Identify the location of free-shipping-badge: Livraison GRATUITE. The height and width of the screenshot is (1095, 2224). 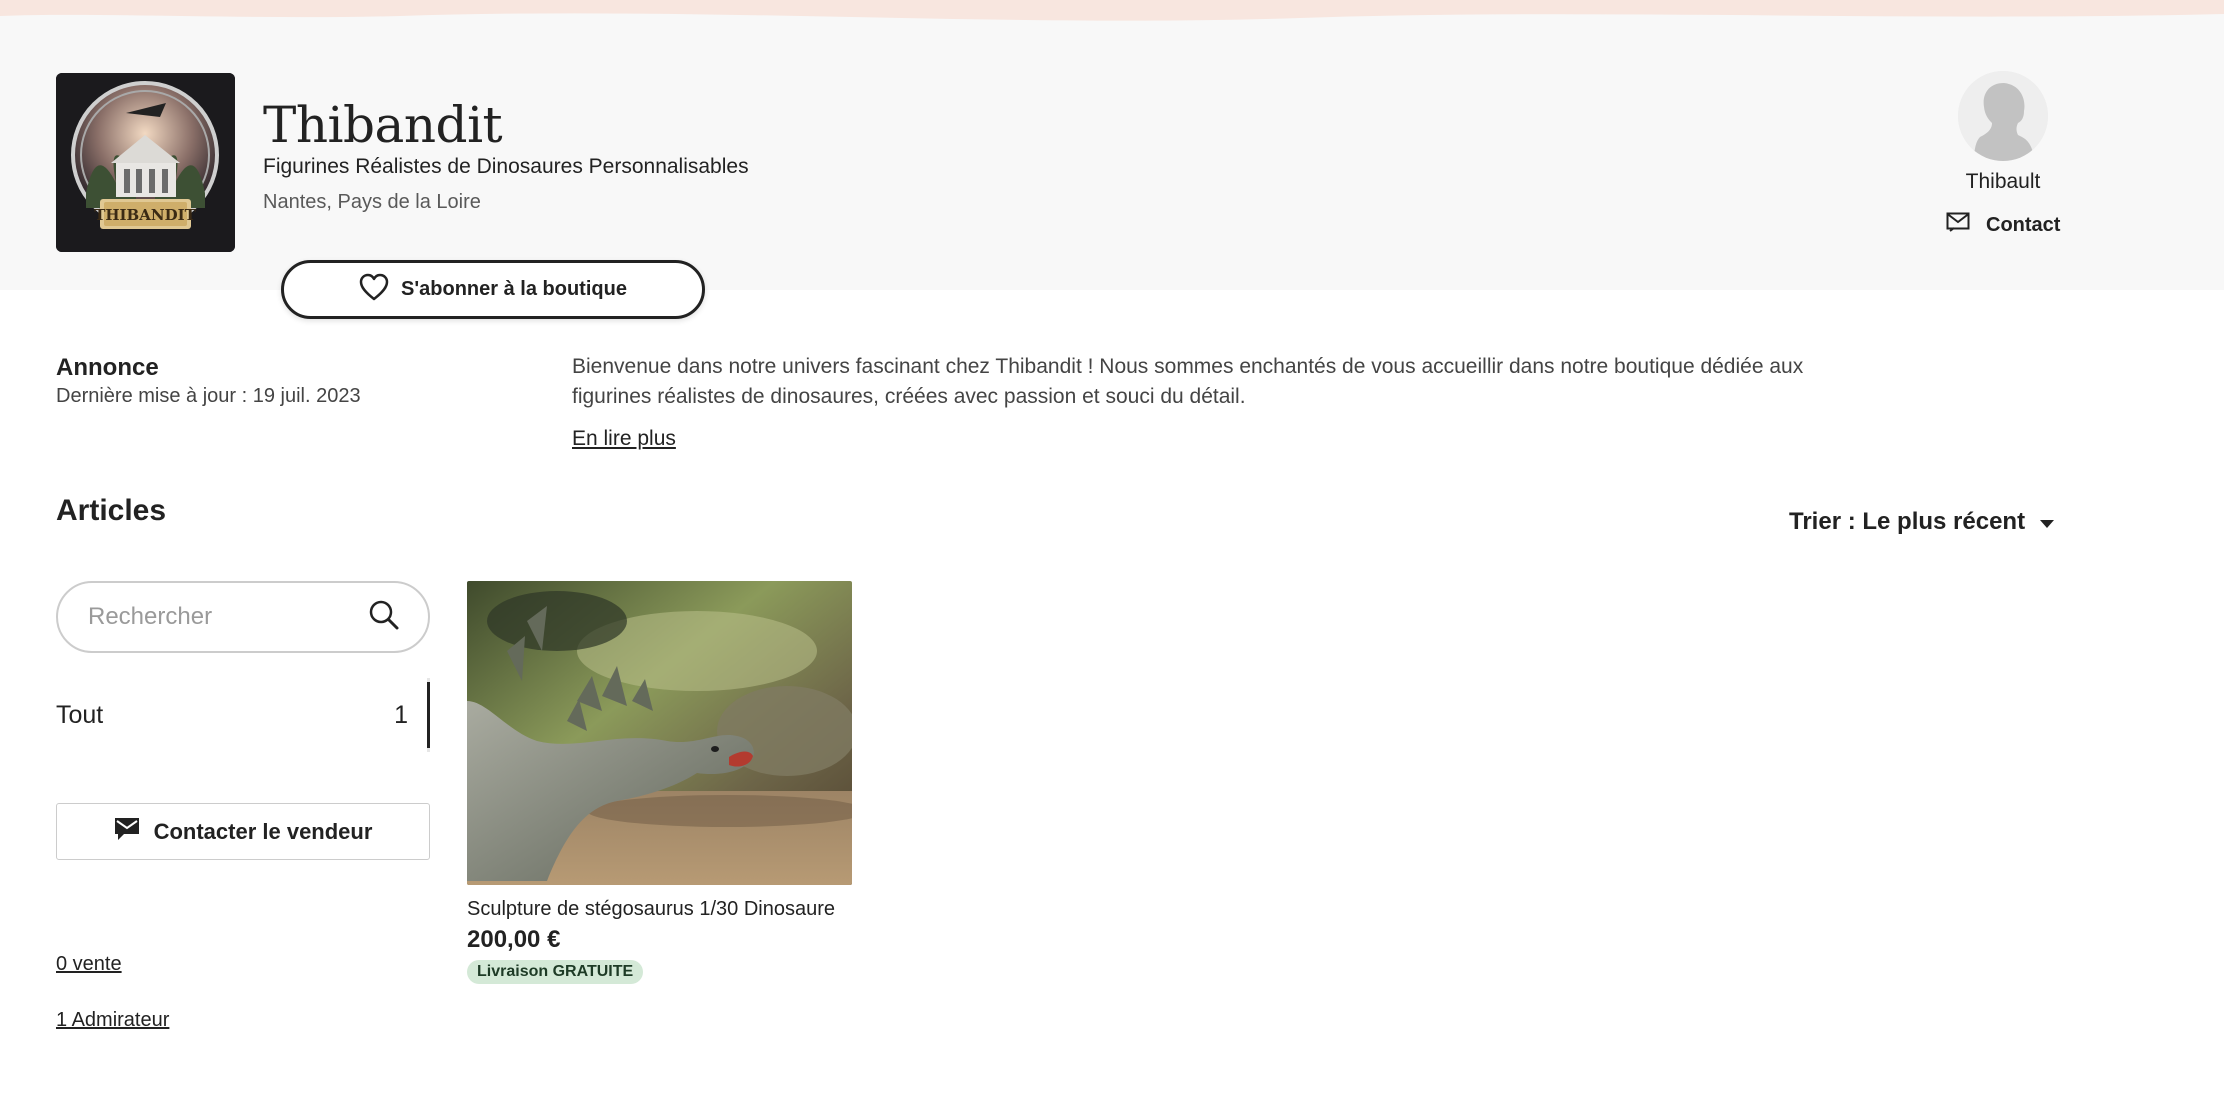
(555, 972).